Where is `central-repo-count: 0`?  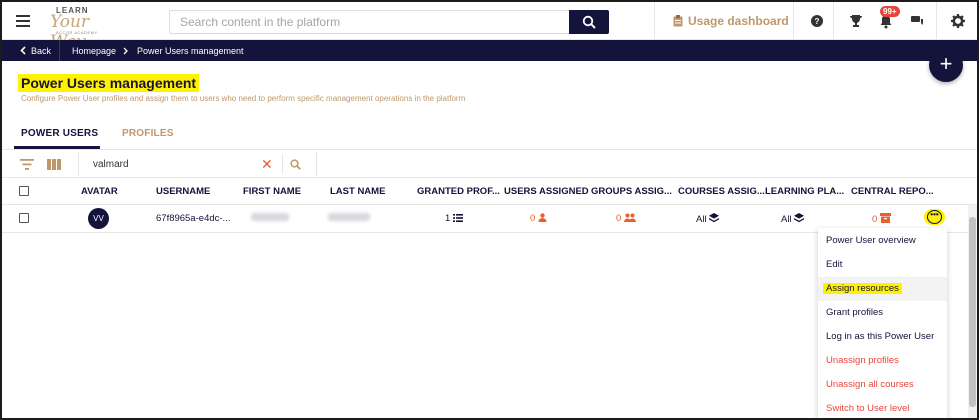 central-repo-count: 0 is located at coordinates (875, 219).